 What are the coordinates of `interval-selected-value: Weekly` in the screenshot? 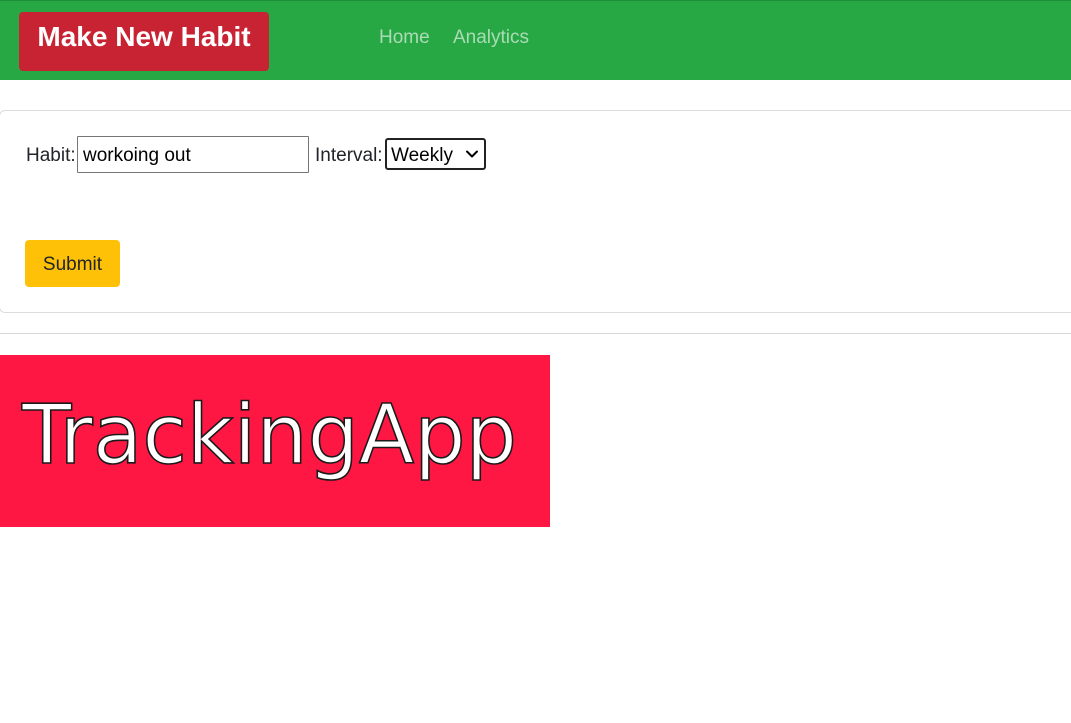 It's located at (422, 155).